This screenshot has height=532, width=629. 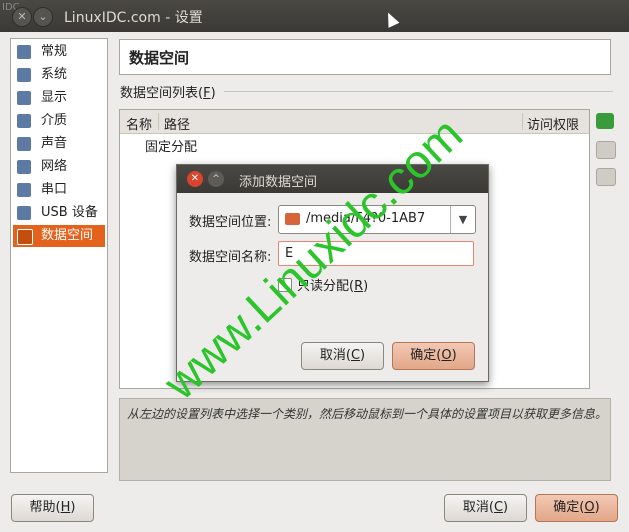 What do you see at coordinates (25, 237) in the screenshot?
I see `shared-folder-icon` at bounding box center [25, 237].